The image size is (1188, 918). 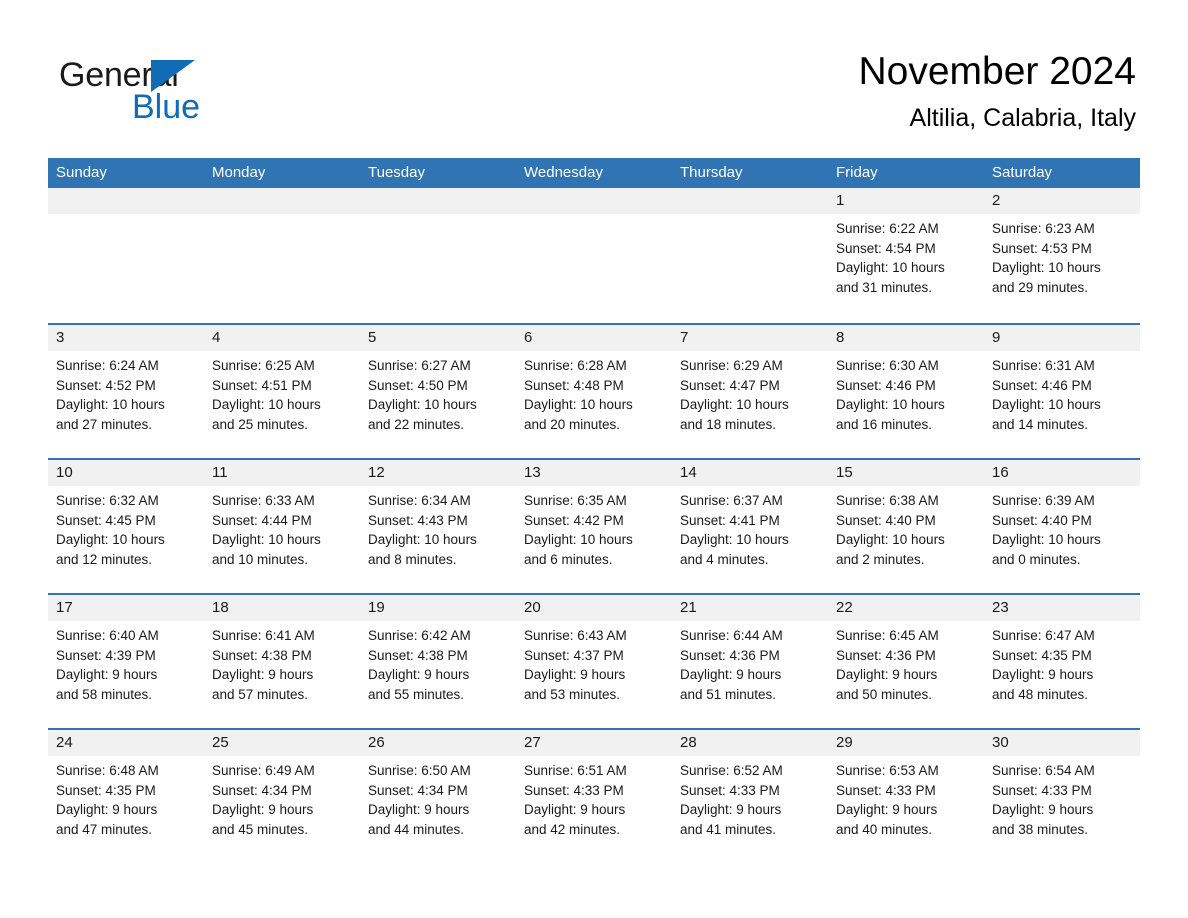 What do you see at coordinates (1042, 248) in the screenshot?
I see `day-detail-line: Sunset: 4:53 PM` at bounding box center [1042, 248].